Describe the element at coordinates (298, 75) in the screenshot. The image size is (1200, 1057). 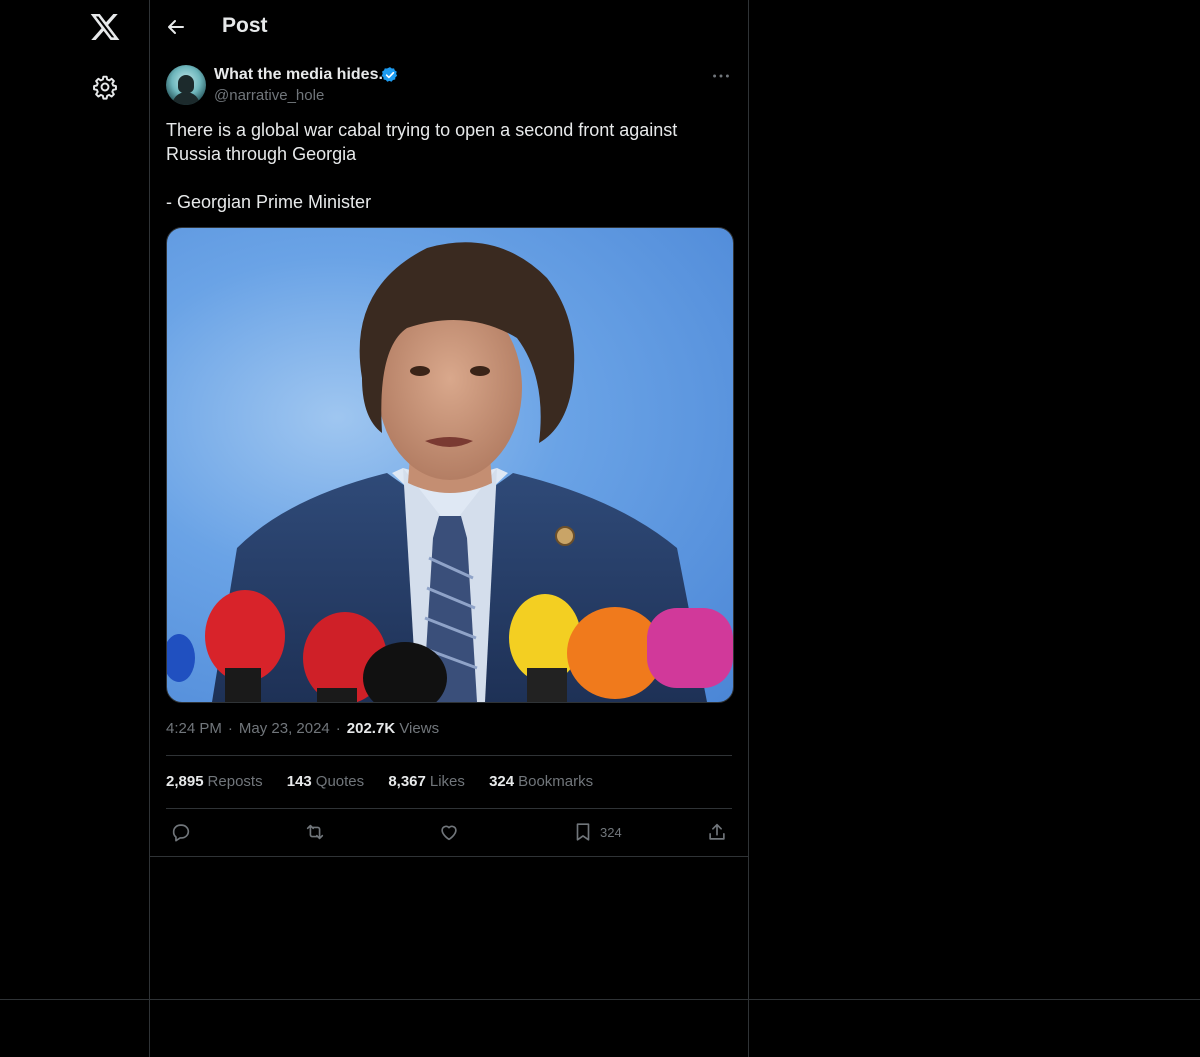
I see `display-name: What the media hides.` at that location.